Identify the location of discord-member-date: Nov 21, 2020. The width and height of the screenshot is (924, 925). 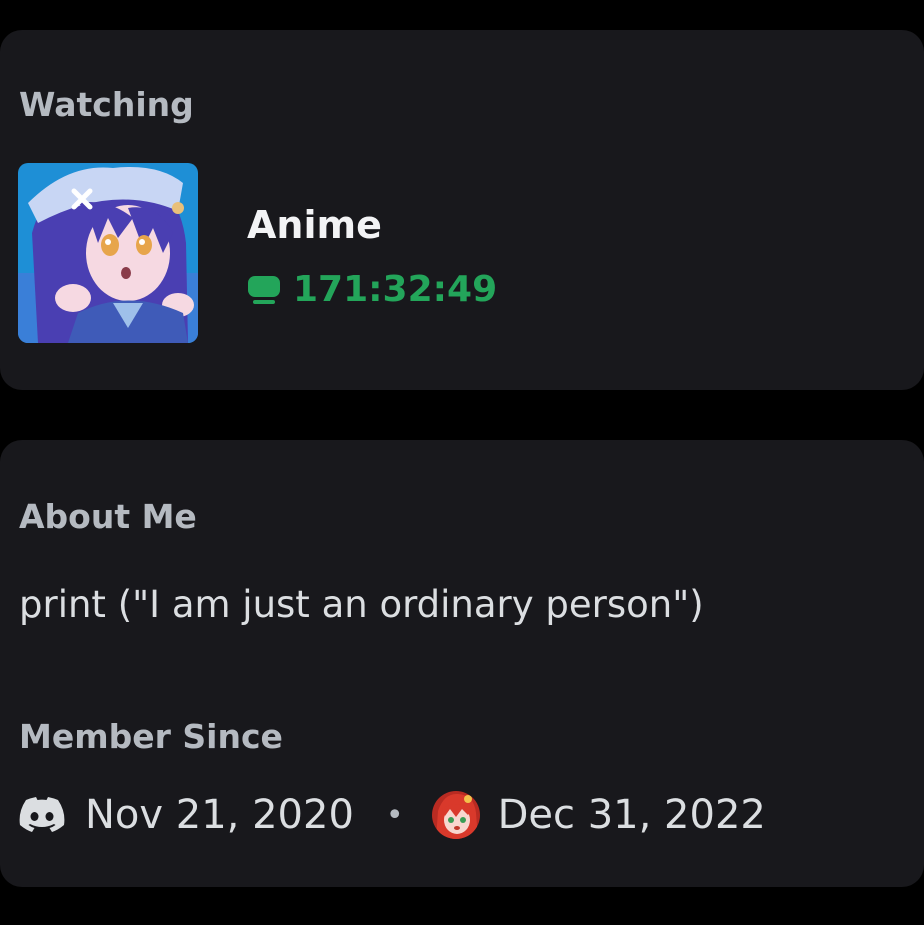
(219, 815).